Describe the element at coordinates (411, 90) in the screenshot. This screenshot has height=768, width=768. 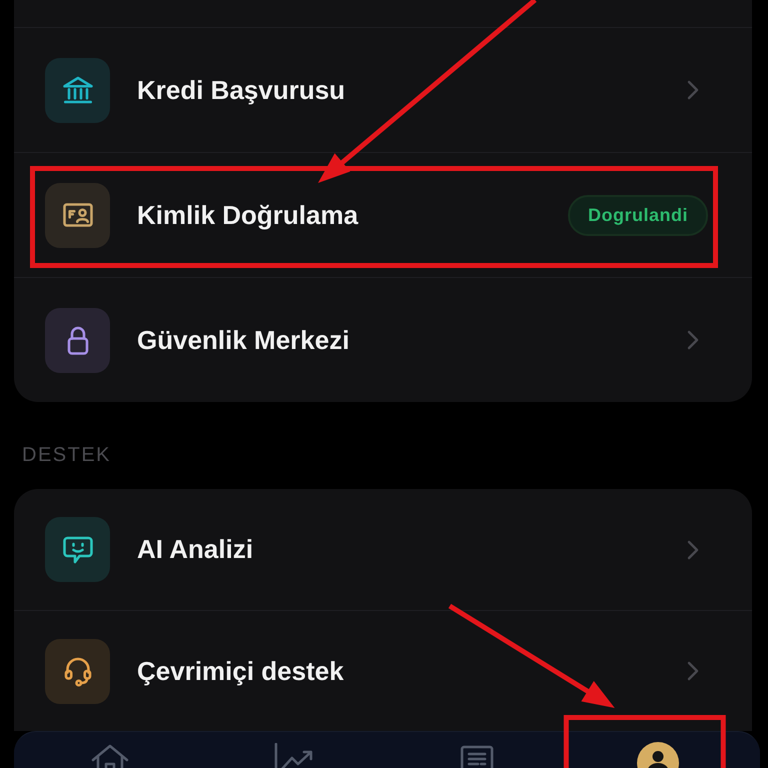
I see `menu-item-label: Kredi Başvurusu` at that location.